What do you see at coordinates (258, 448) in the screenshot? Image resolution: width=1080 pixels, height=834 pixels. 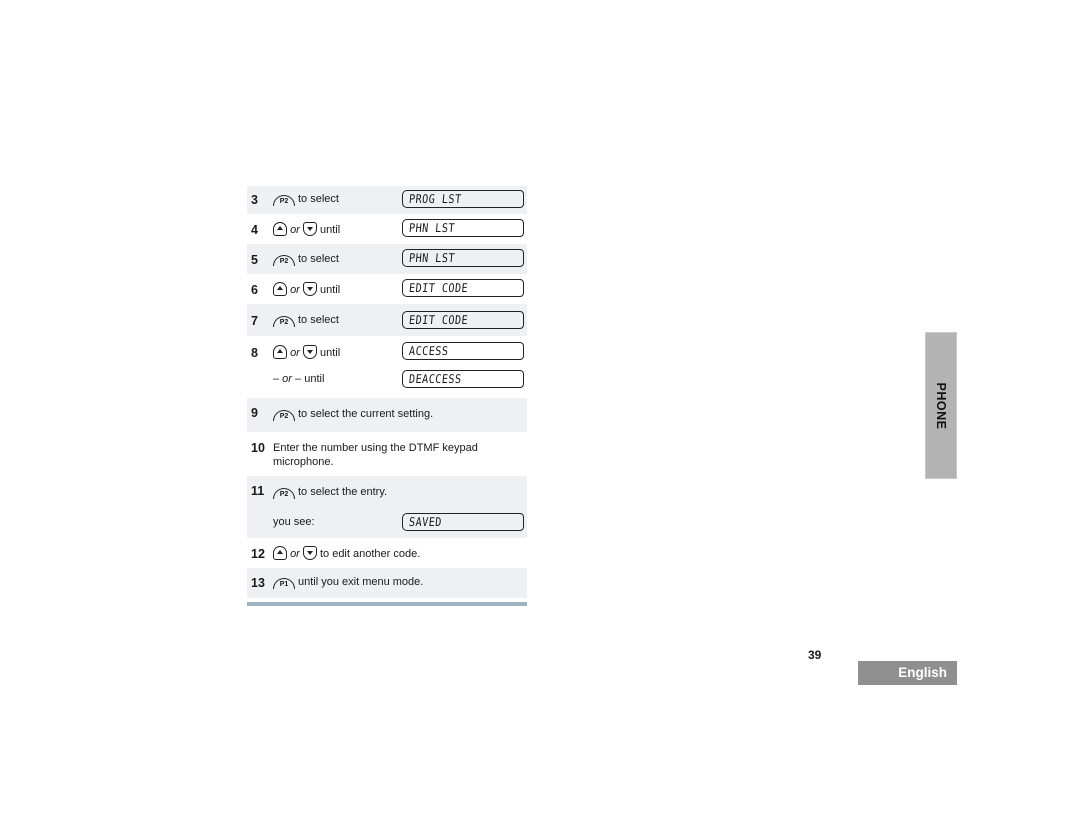 I see `step-number: 10` at bounding box center [258, 448].